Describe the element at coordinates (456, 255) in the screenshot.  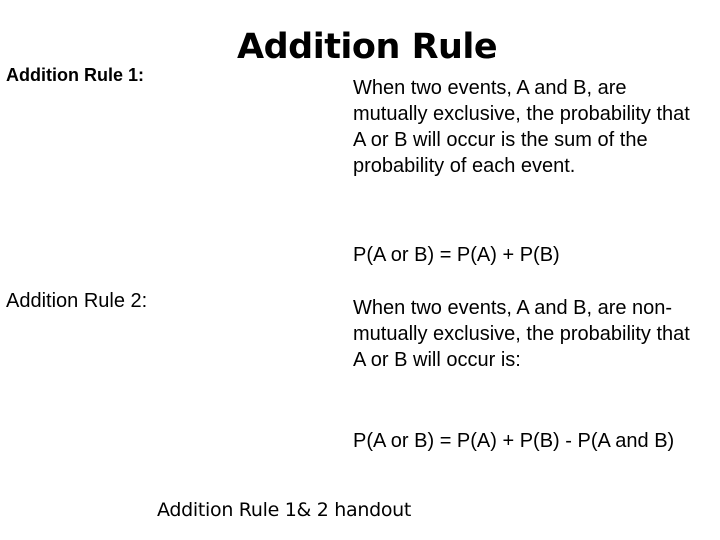
I see `rule1-formula: P(A or B) = P(A) + P(B)` at that location.